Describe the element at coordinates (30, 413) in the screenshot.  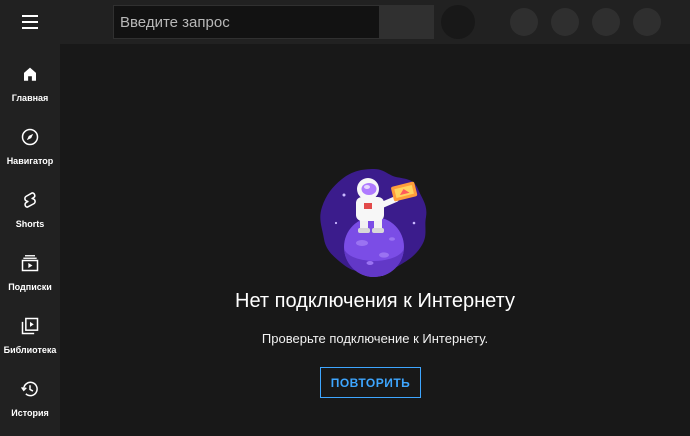
I see `sidebar-item-label: История` at that location.